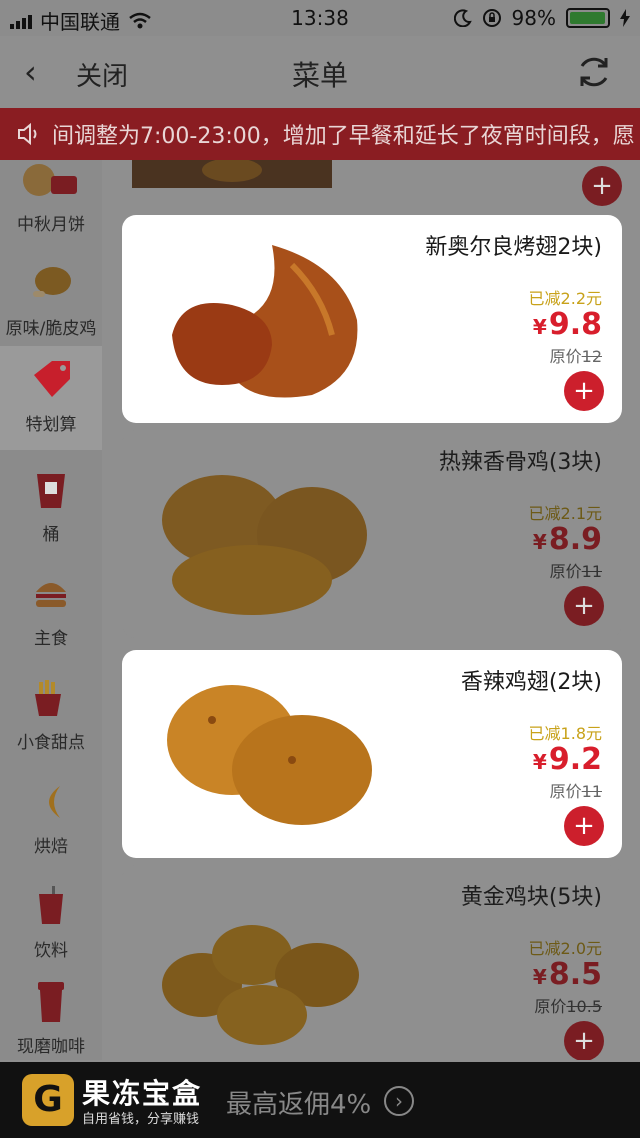 Image resolution: width=640 pixels, height=1138 pixels. What do you see at coordinates (51, 535) in the screenshot?
I see `sidebar-item-label: 桶` at bounding box center [51, 535].